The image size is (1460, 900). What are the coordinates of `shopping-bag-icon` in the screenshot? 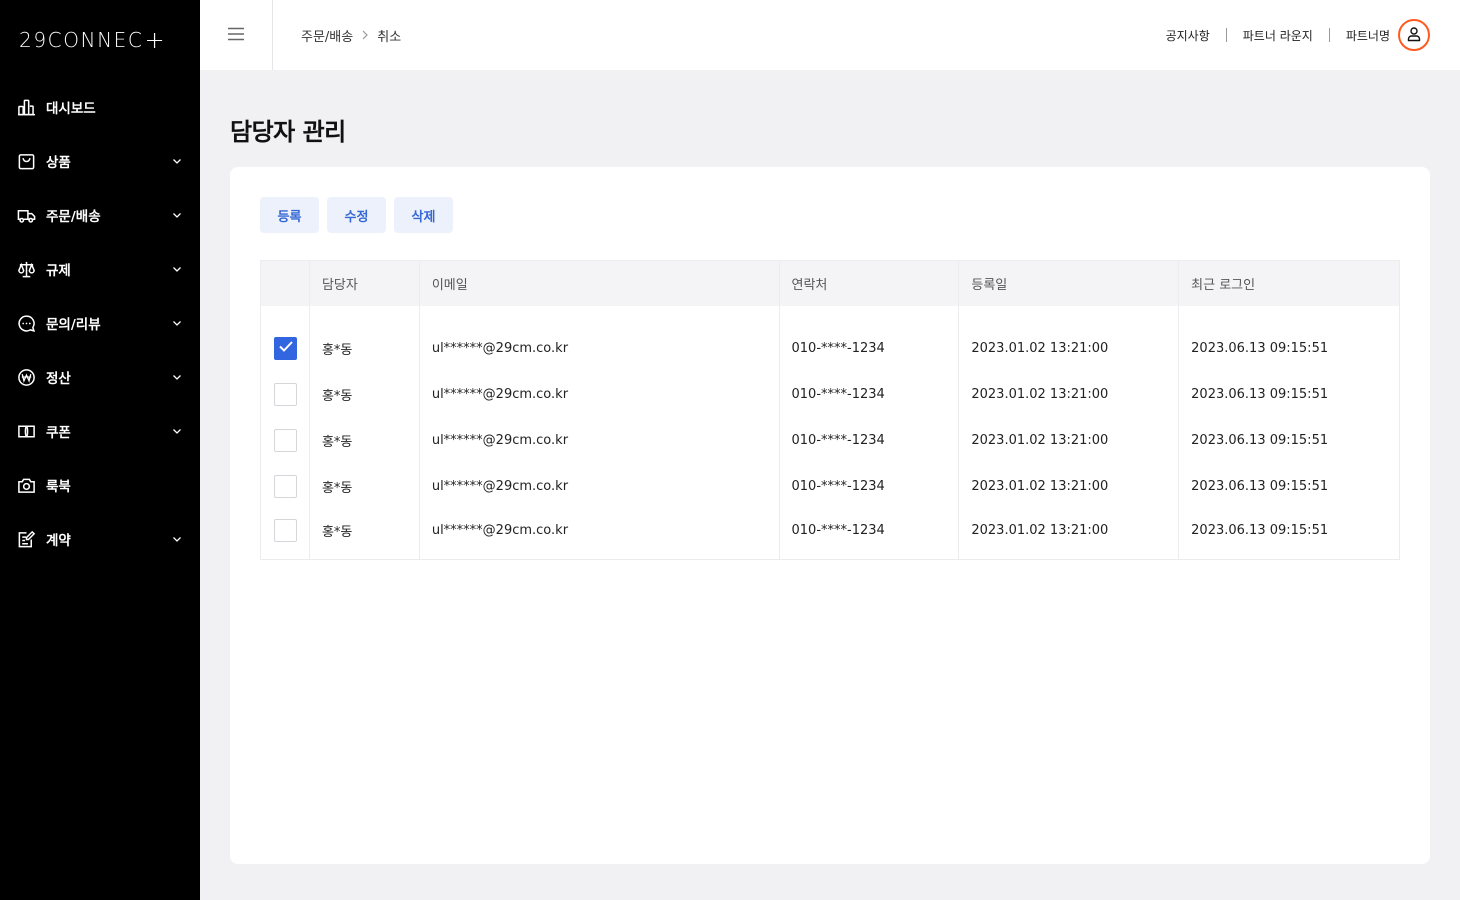 It's located at (26, 161).